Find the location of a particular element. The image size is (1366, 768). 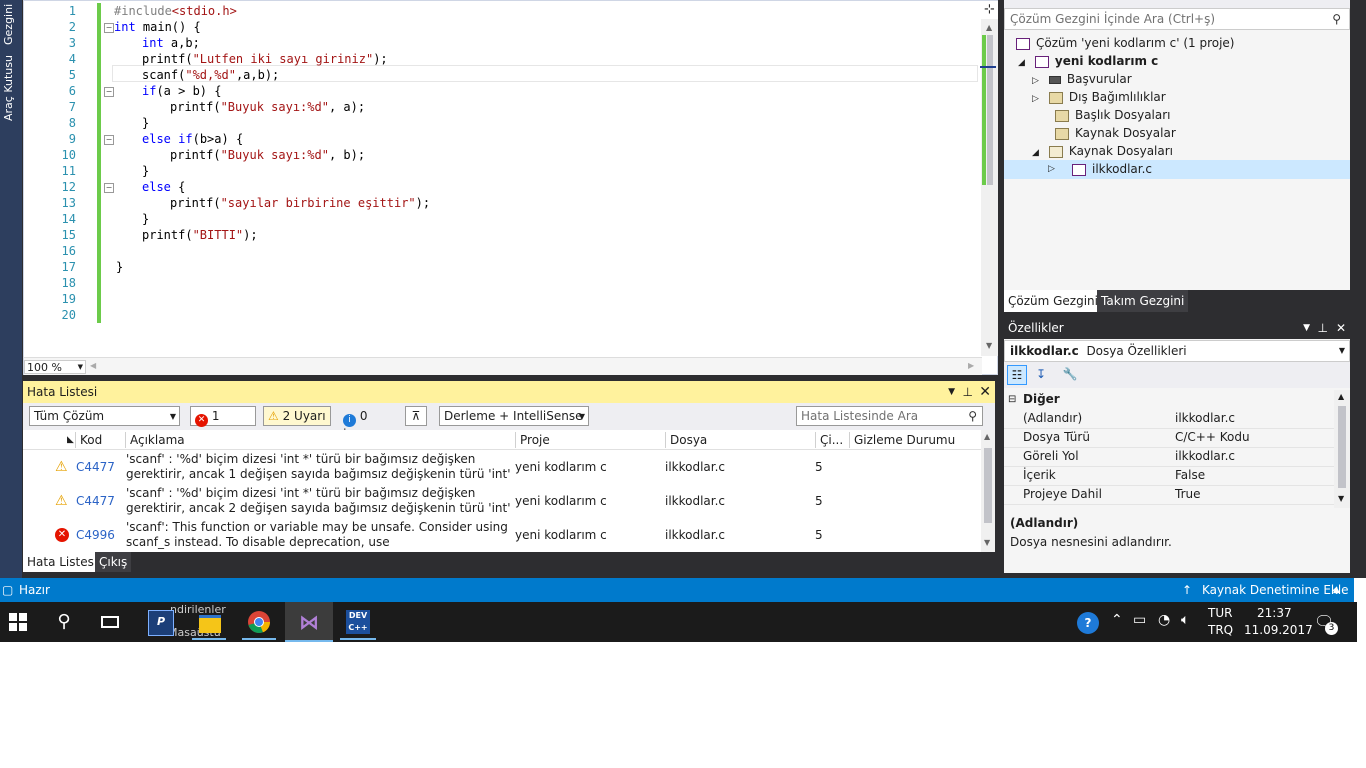

alphabetical-icon: ↧ is located at coordinates (1041, 375).